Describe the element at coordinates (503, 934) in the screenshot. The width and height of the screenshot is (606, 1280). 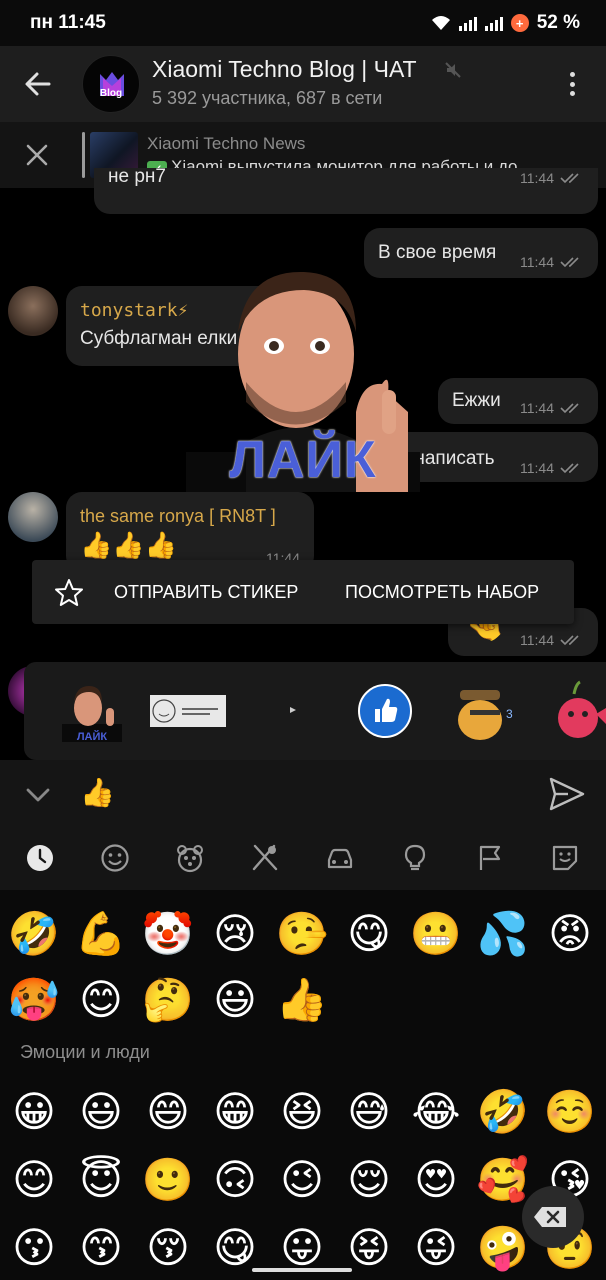
I see `emoji-key: 💦` at that location.